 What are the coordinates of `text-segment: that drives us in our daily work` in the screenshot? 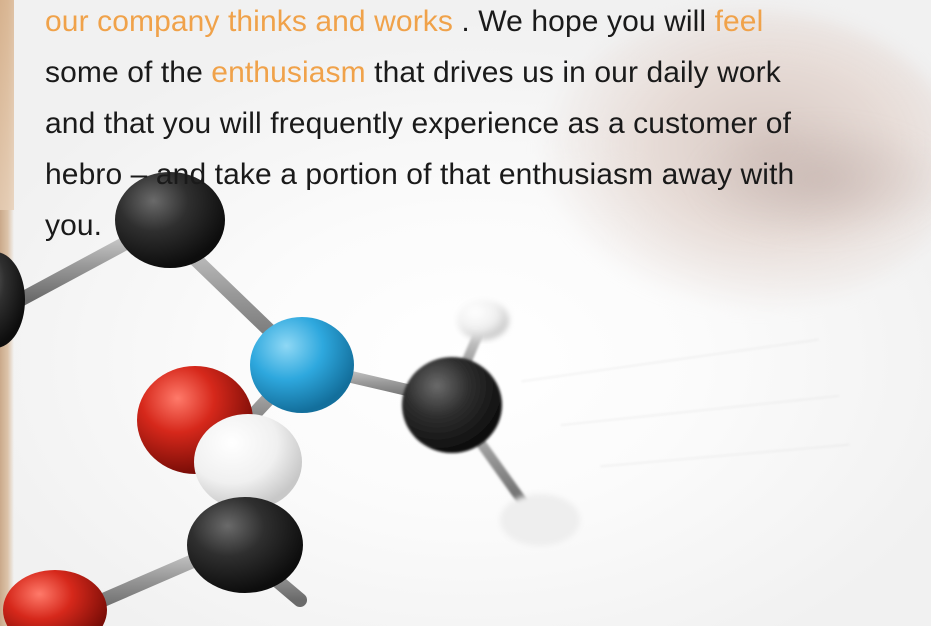 It's located at (573, 72).